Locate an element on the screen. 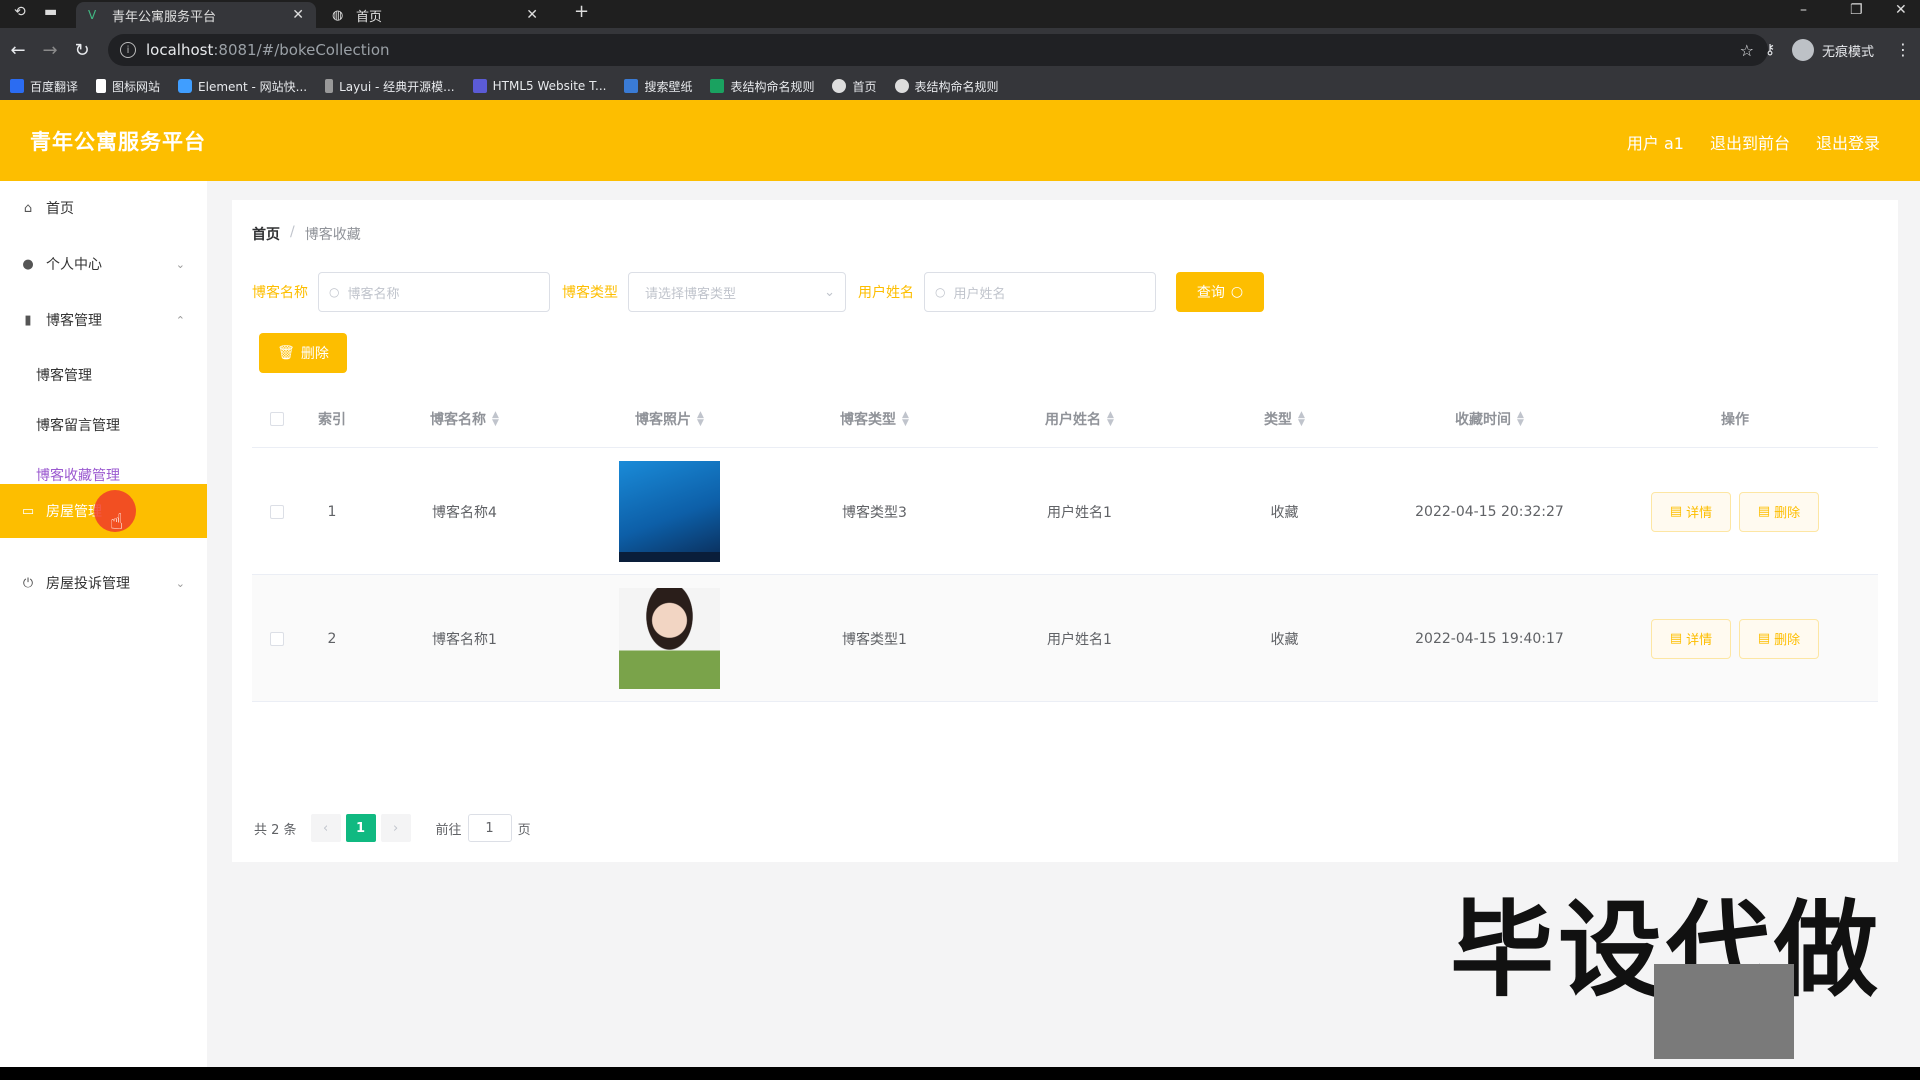 The width and height of the screenshot is (1920, 1080). column-header: 收藏时间 ▲ ▼ is located at coordinates (1489, 419).